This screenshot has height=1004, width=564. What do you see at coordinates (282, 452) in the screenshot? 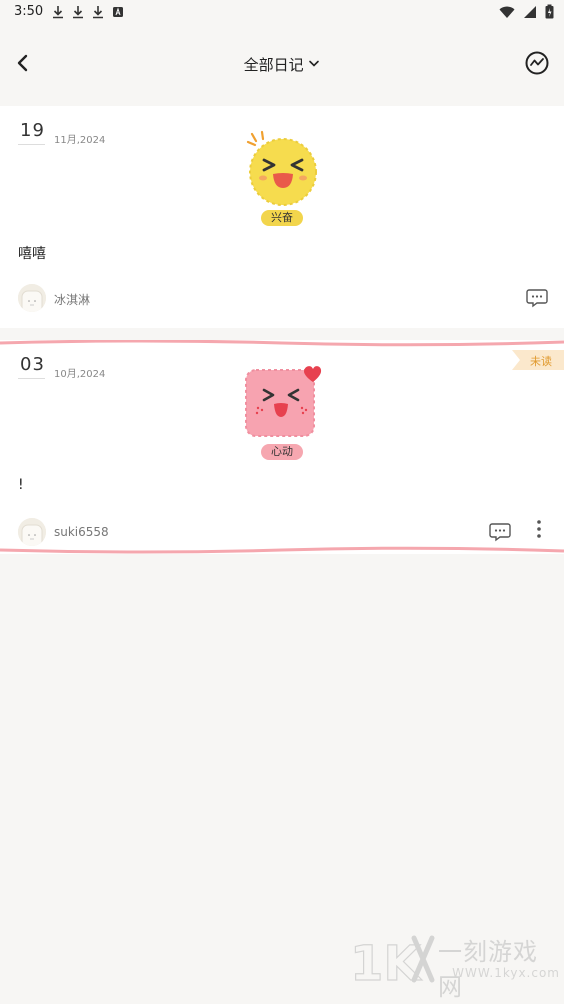
I see `mood-label: 心动` at bounding box center [282, 452].